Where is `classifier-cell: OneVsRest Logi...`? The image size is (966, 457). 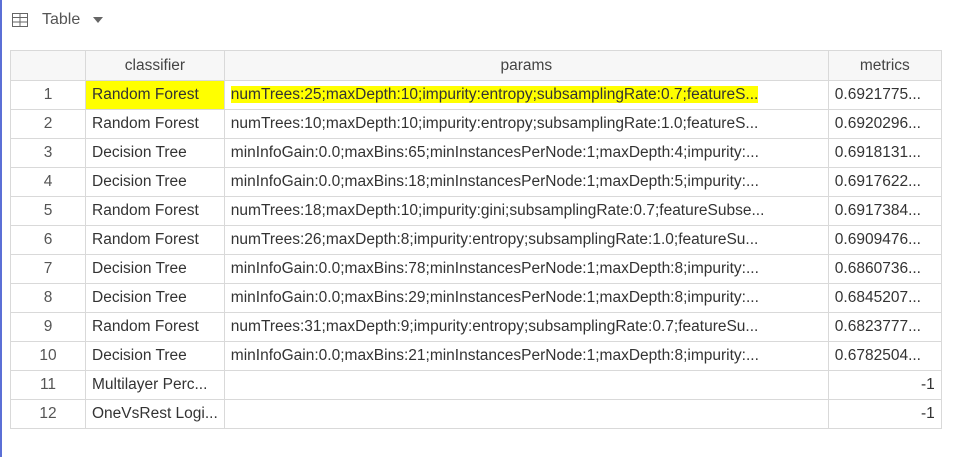 classifier-cell: OneVsRest Logi... is located at coordinates (155, 414).